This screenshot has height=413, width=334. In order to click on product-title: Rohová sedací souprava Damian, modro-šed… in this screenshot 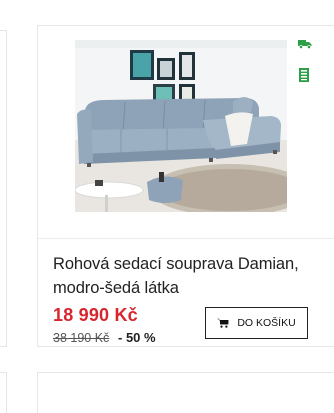, I will do `click(184, 276)`.